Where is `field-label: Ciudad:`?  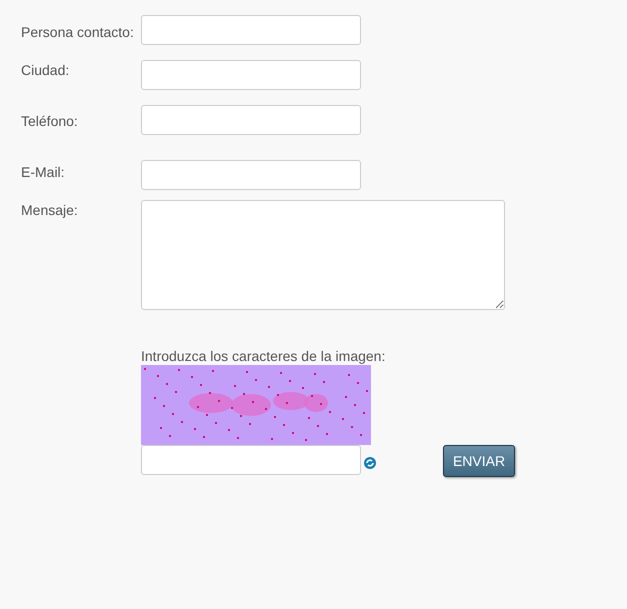
field-label: Ciudad: is located at coordinates (45, 70).